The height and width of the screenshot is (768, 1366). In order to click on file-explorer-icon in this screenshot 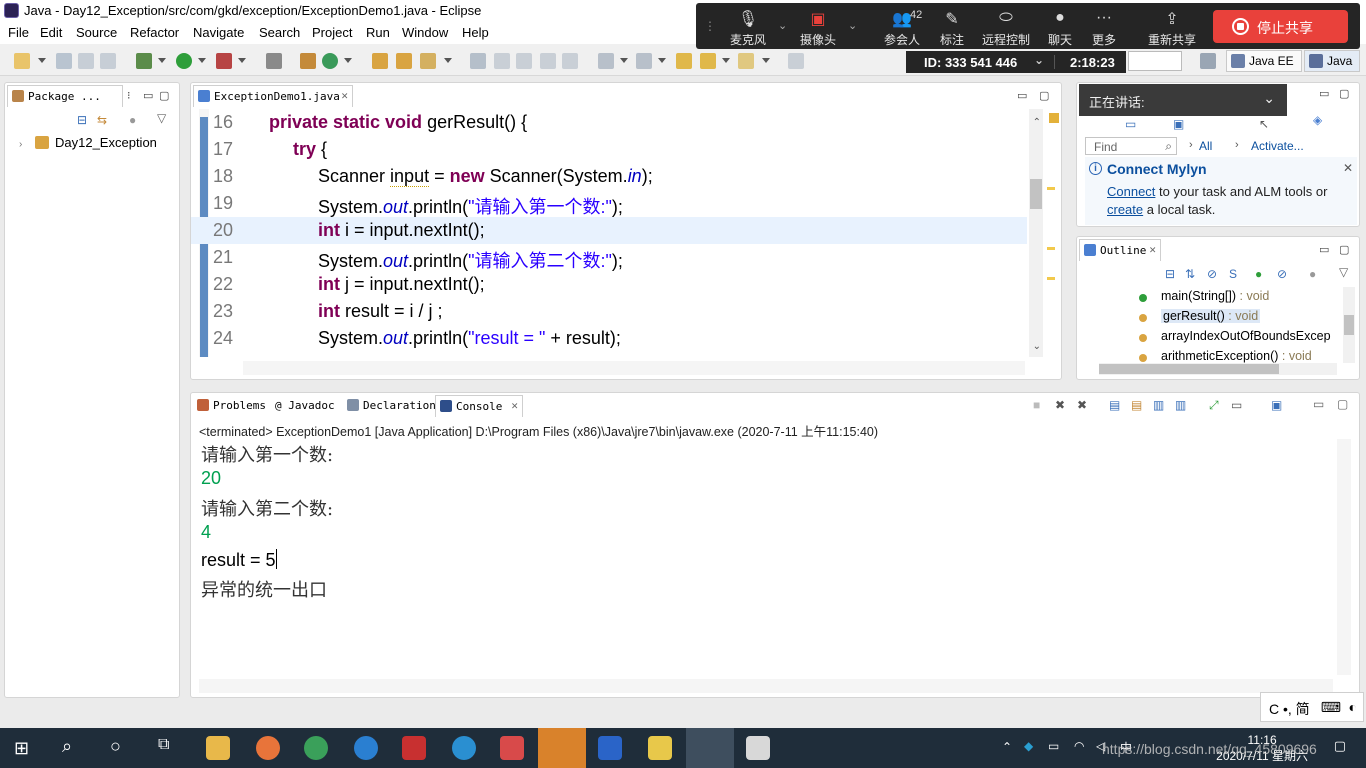, I will do `click(218, 748)`.